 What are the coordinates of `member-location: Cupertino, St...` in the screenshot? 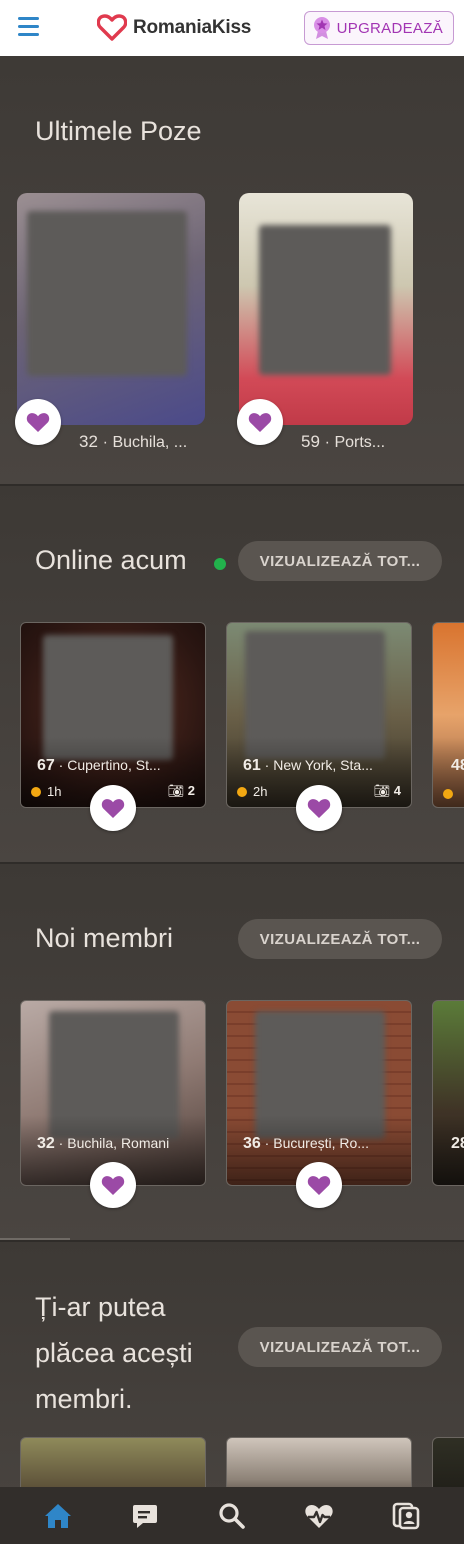 It's located at (114, 765).